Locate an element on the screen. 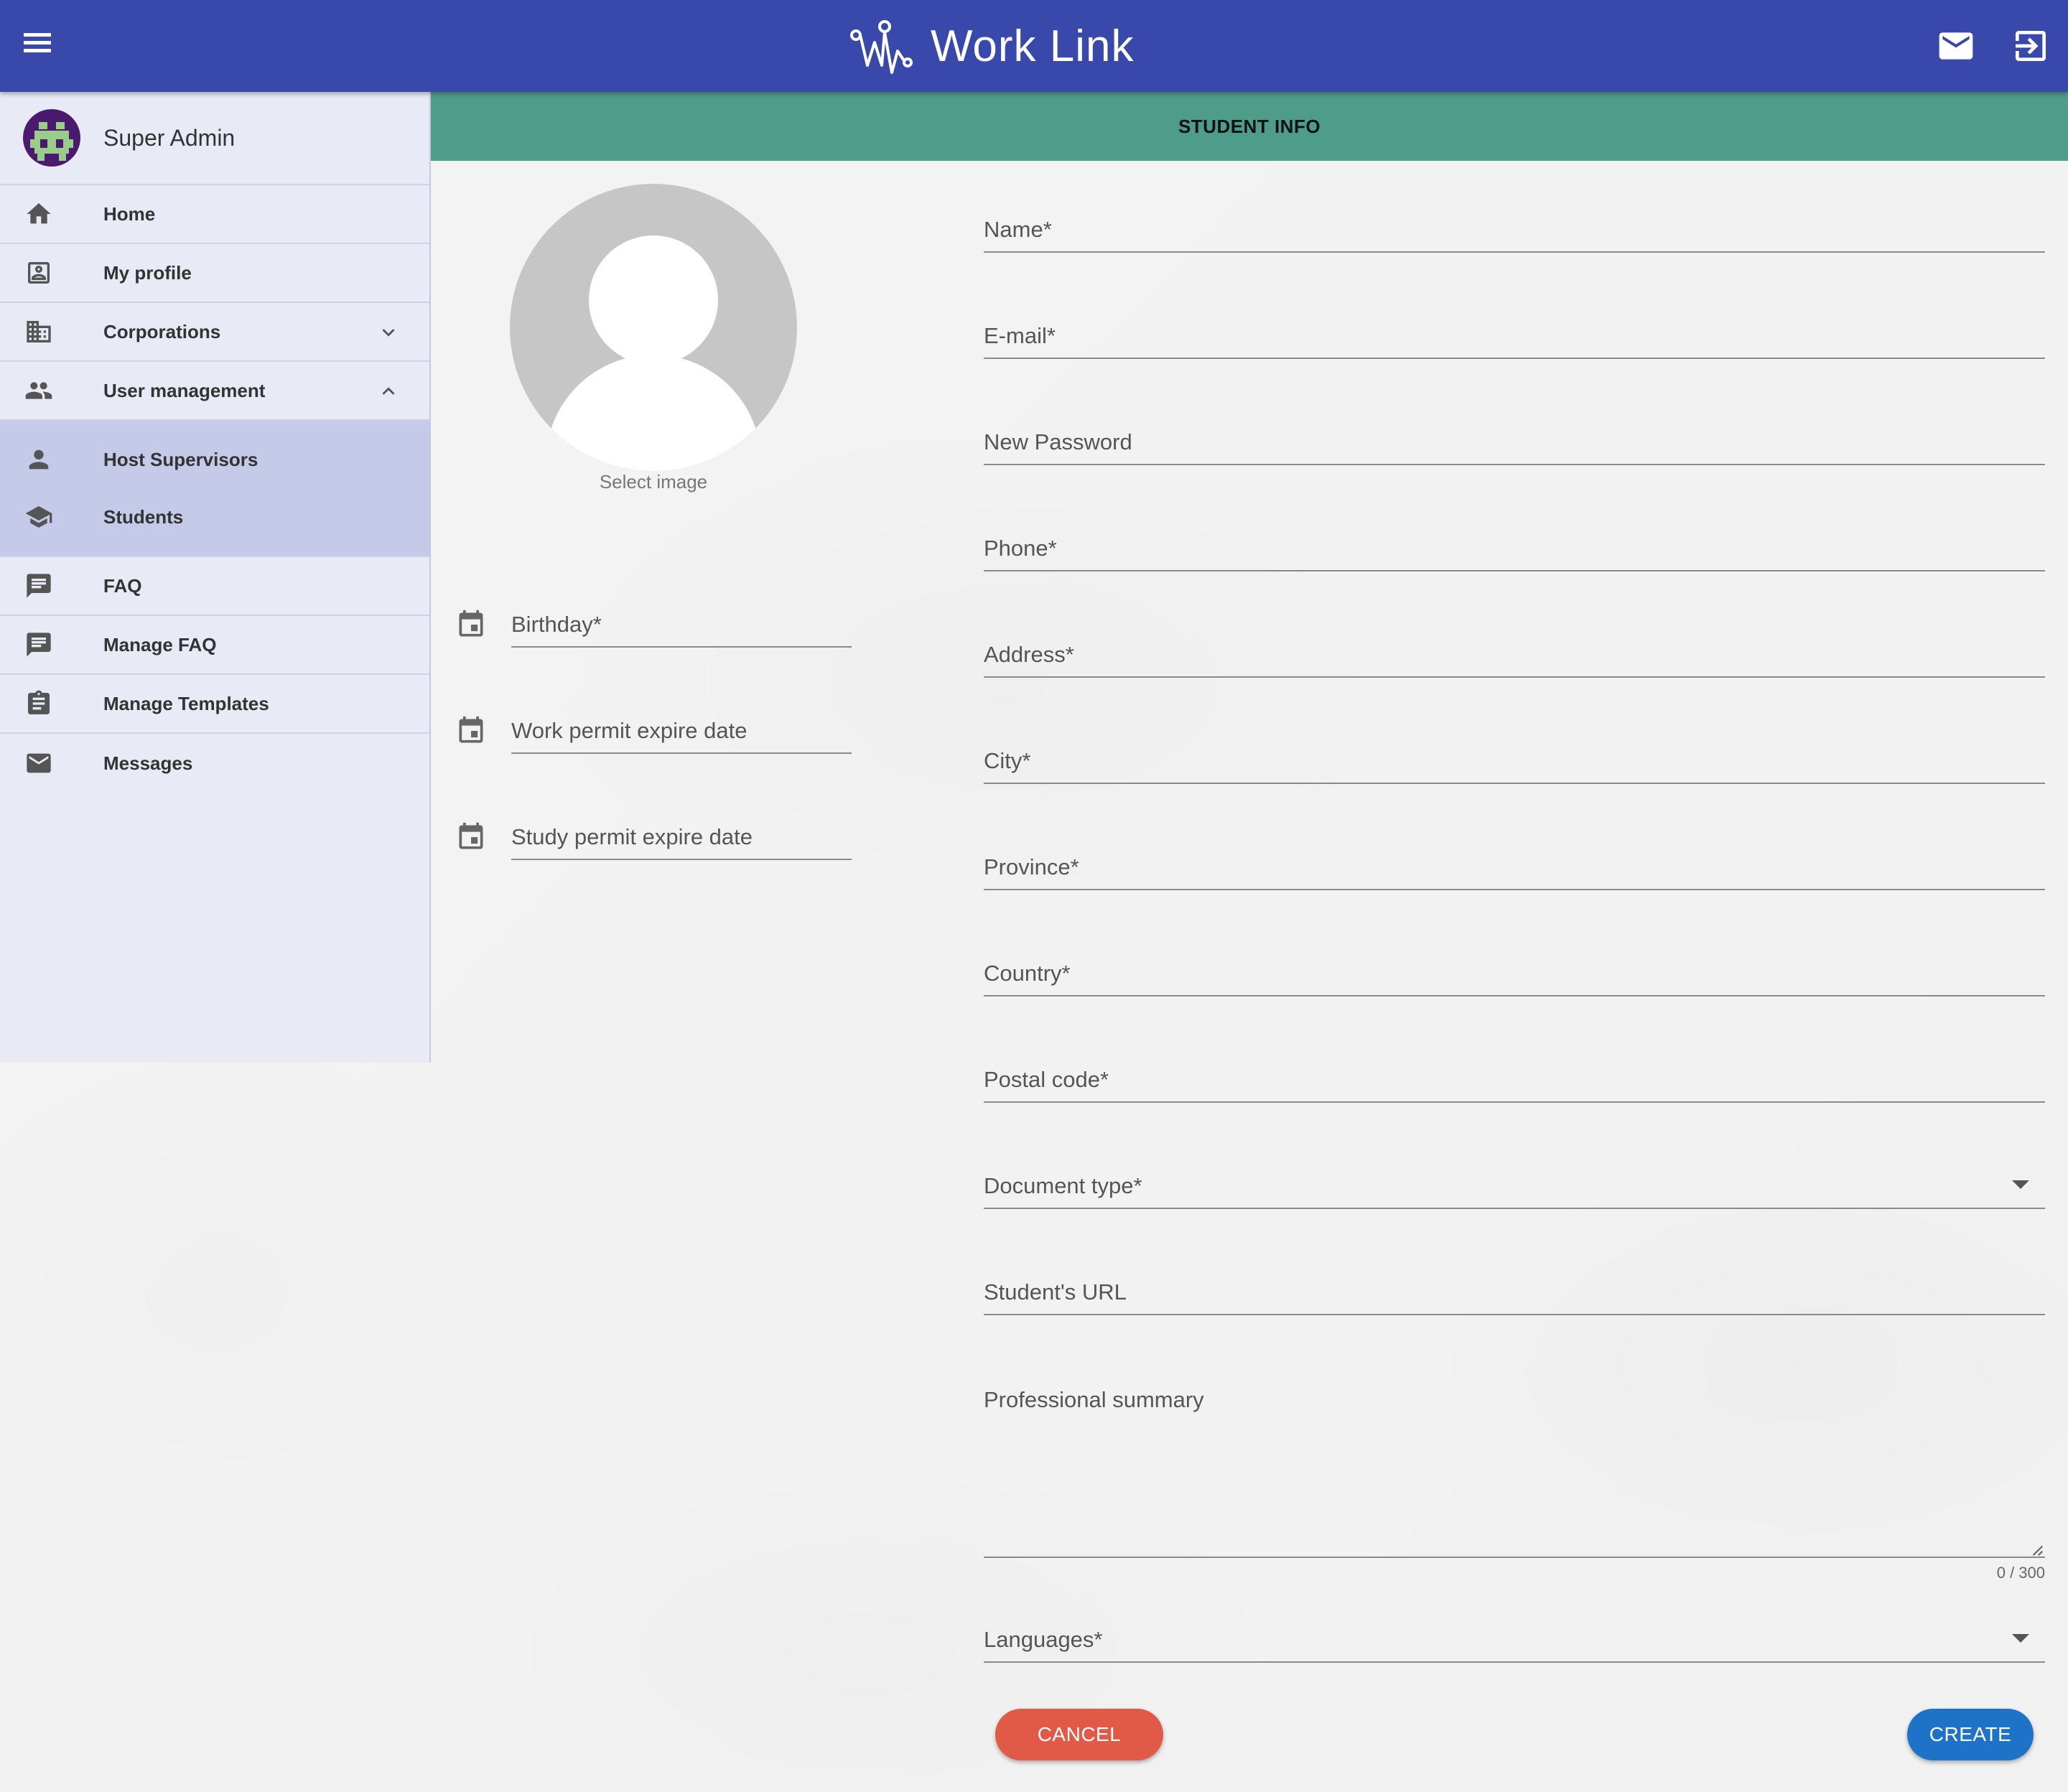 Image resolution: width=2068 pixels, height=1792 pixels. create-button: CREATE is located at coordinates (1970, 1734).